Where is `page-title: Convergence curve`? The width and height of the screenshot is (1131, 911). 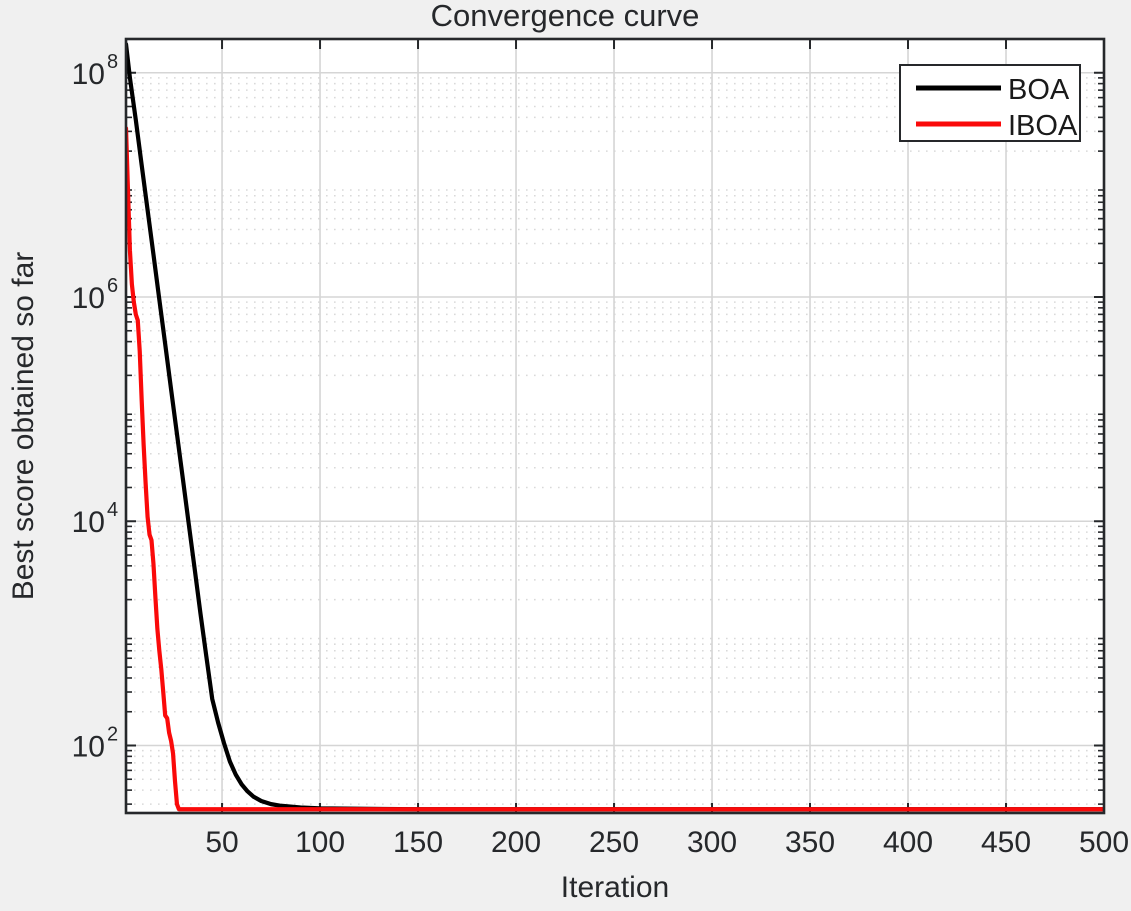 page-title: Convergence curve is located at coordinates (565, 16).